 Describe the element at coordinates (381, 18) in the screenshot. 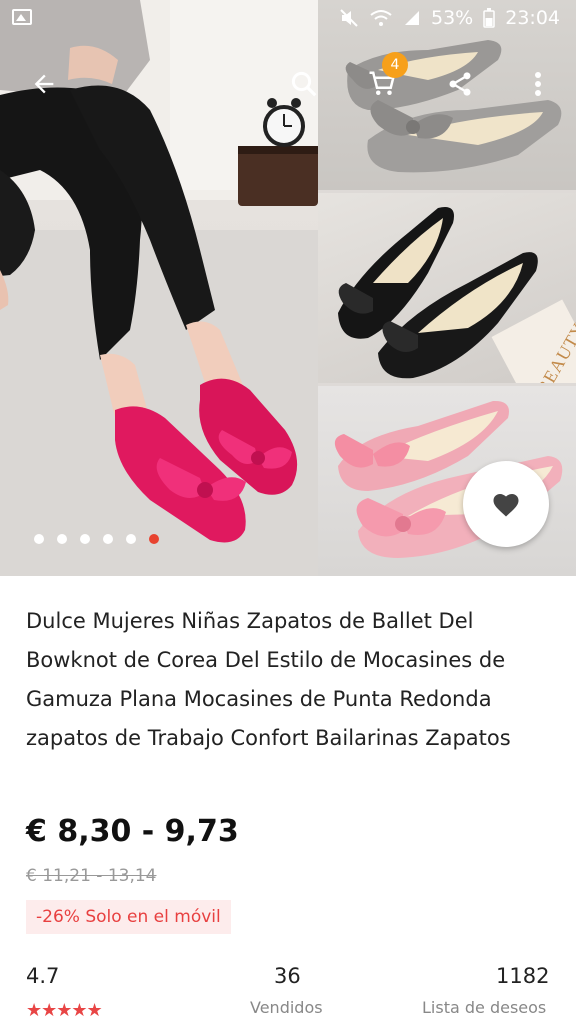

I see `wifi-icon` at that location.